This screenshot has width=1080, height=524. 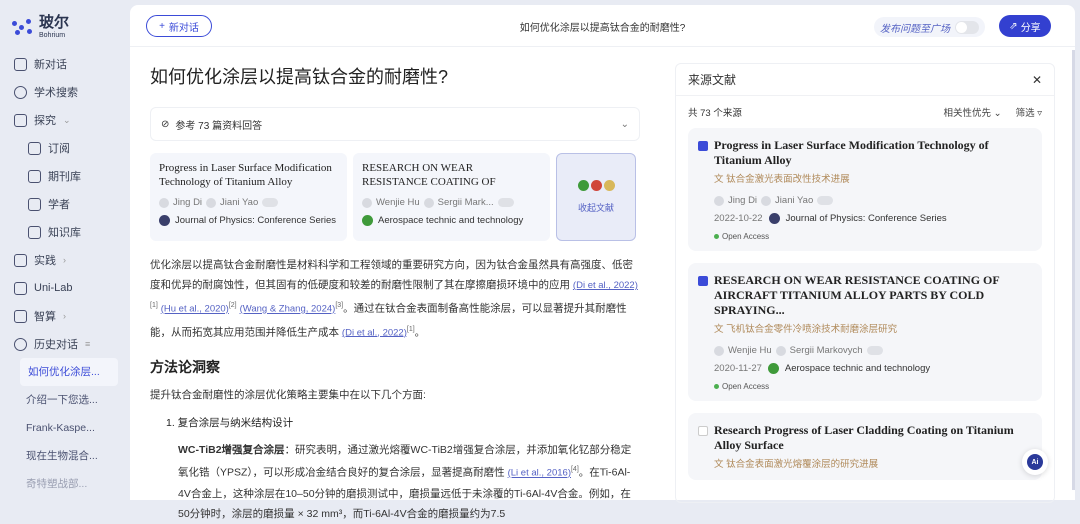 I want to click on label: 知识库, so click(x=64, y=233).